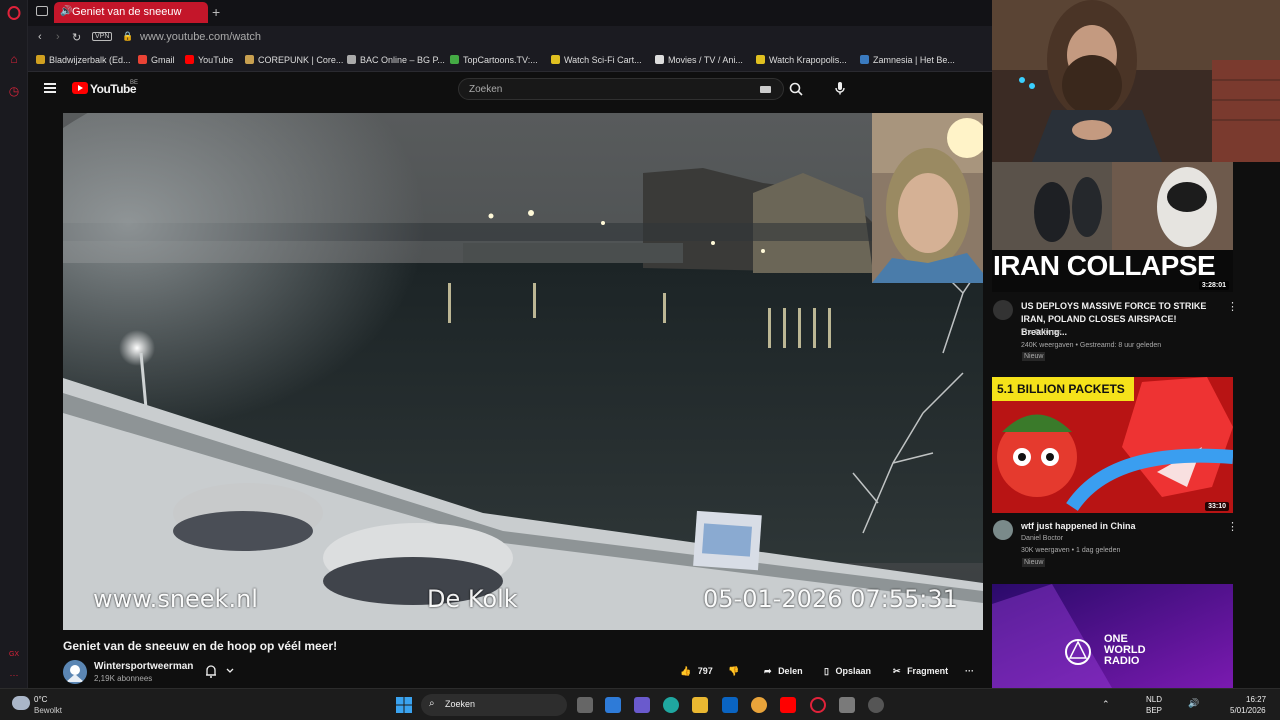 This screenshot has width=1280, height=720. Describe the element at coordinates (76, 37) in the screenshot. I see `reload-icon: ↻` at that location.